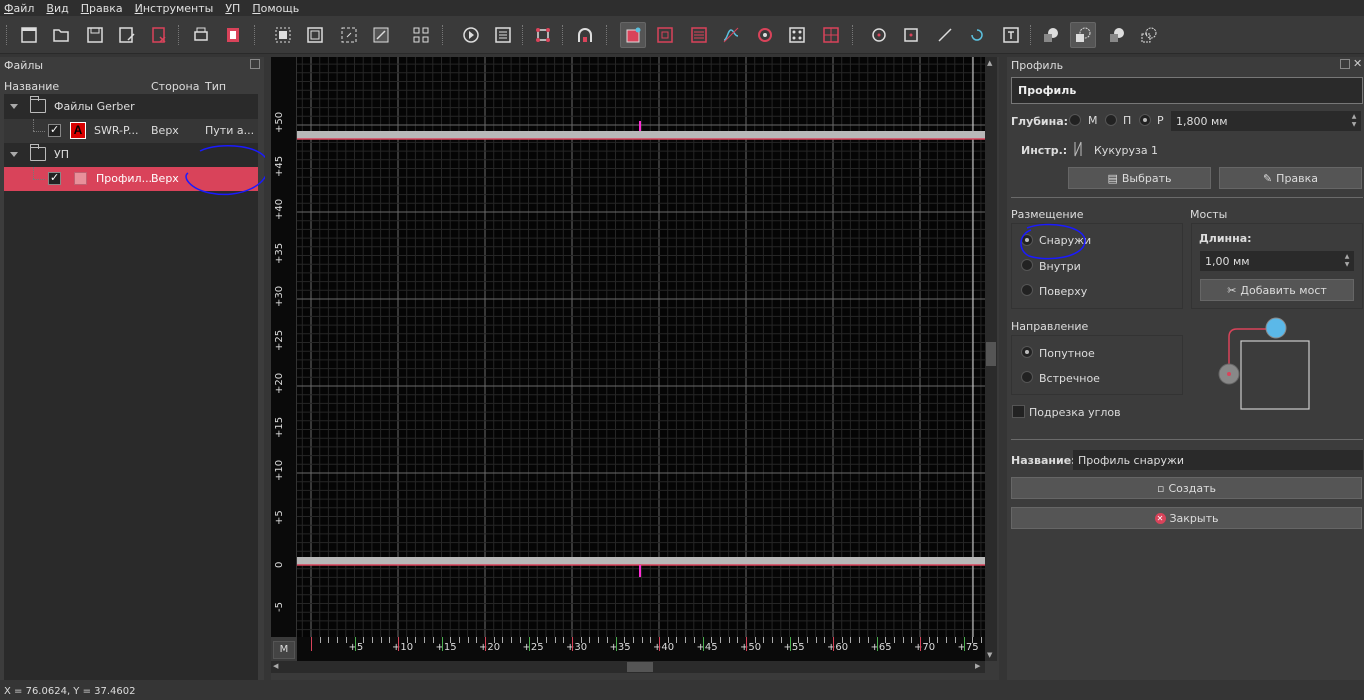 The image size is (1364, 700). Describe the element at coordinates (585, 35) in the screenshot. I see `arch-icon` at that location.